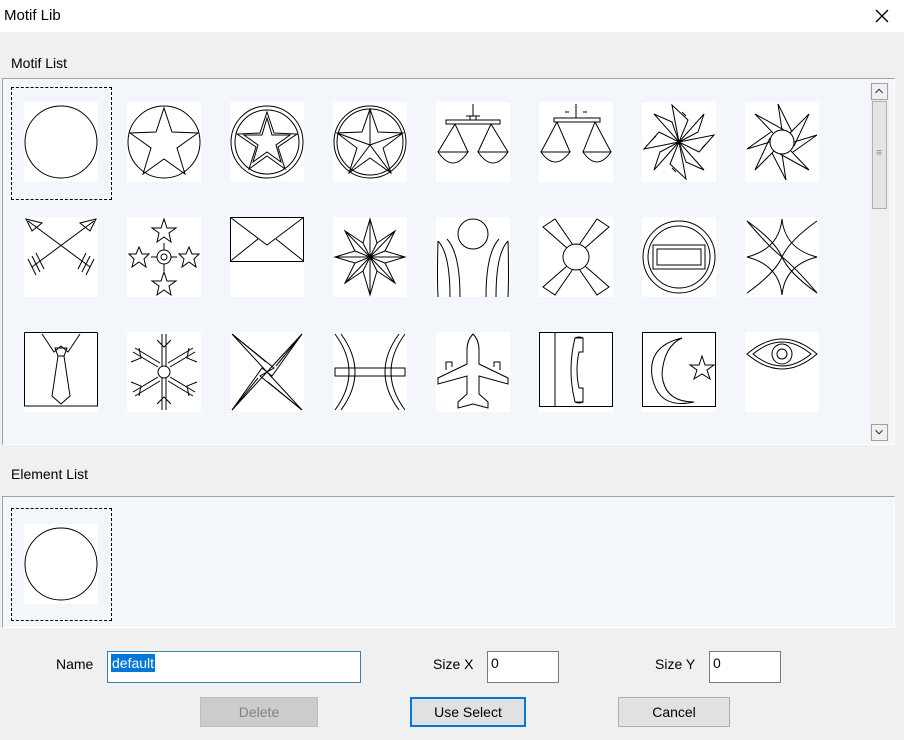  Describe the element at coordinates (61, 247) in the screenshot. I see `crossed-arrows-icon` at that location.